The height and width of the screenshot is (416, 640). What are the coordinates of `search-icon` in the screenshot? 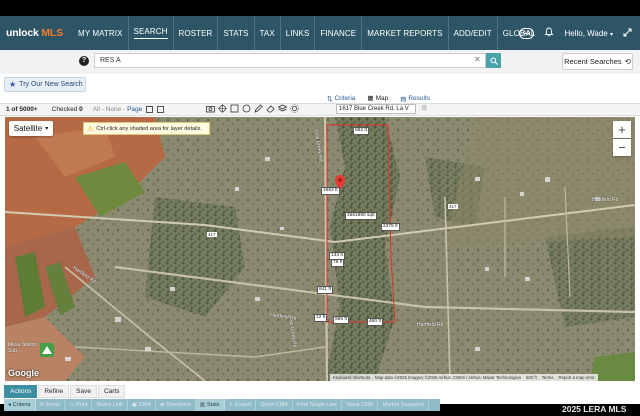 It's located at (494, 61).